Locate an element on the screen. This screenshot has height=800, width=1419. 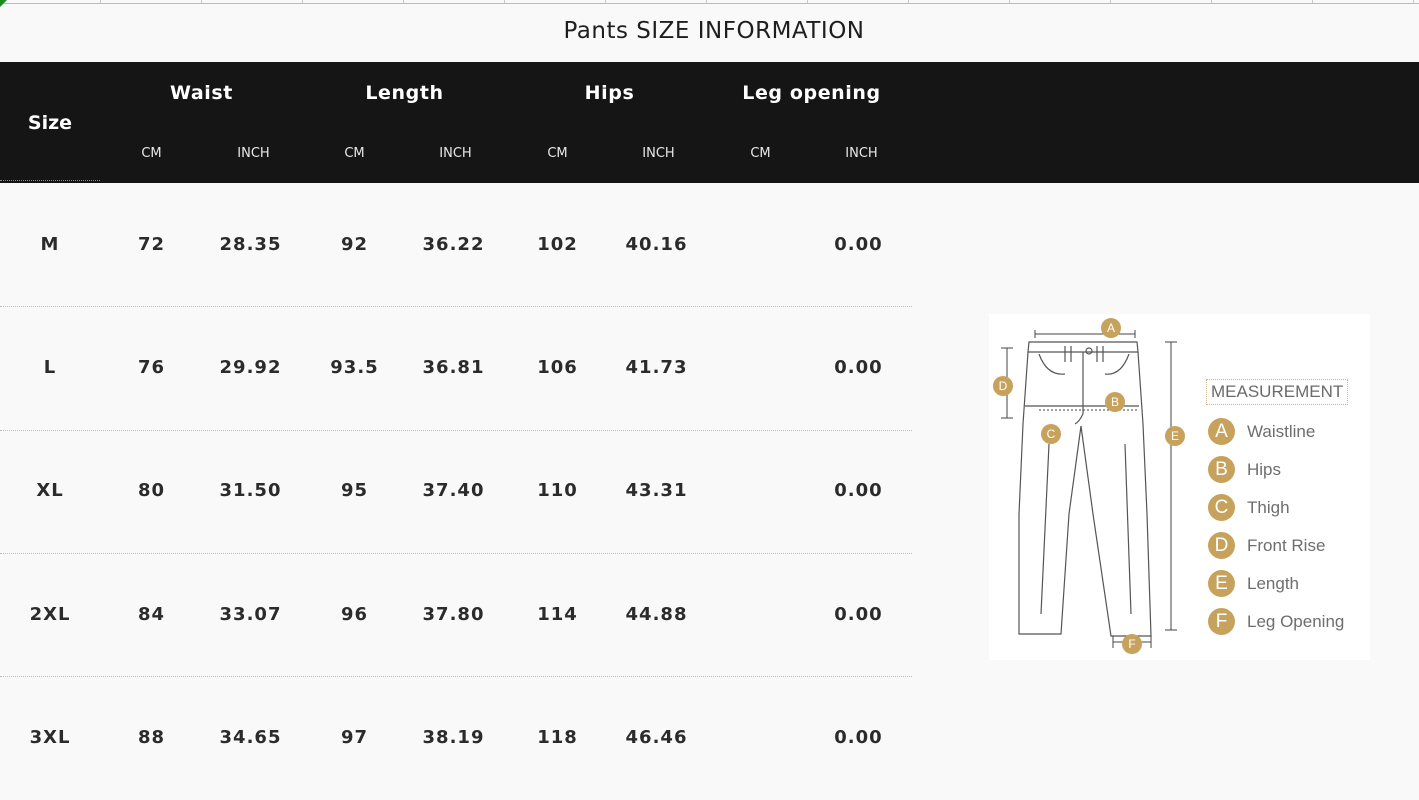
length-cm-cell: 97 is located at coordinates (354, 737).